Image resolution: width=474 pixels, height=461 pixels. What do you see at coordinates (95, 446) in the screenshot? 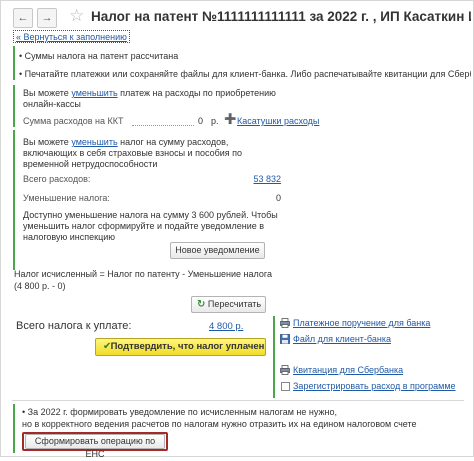
I see `create-ens-operation-button: Сформировать операцию по ЕНС` at bounding box center [95, 446].